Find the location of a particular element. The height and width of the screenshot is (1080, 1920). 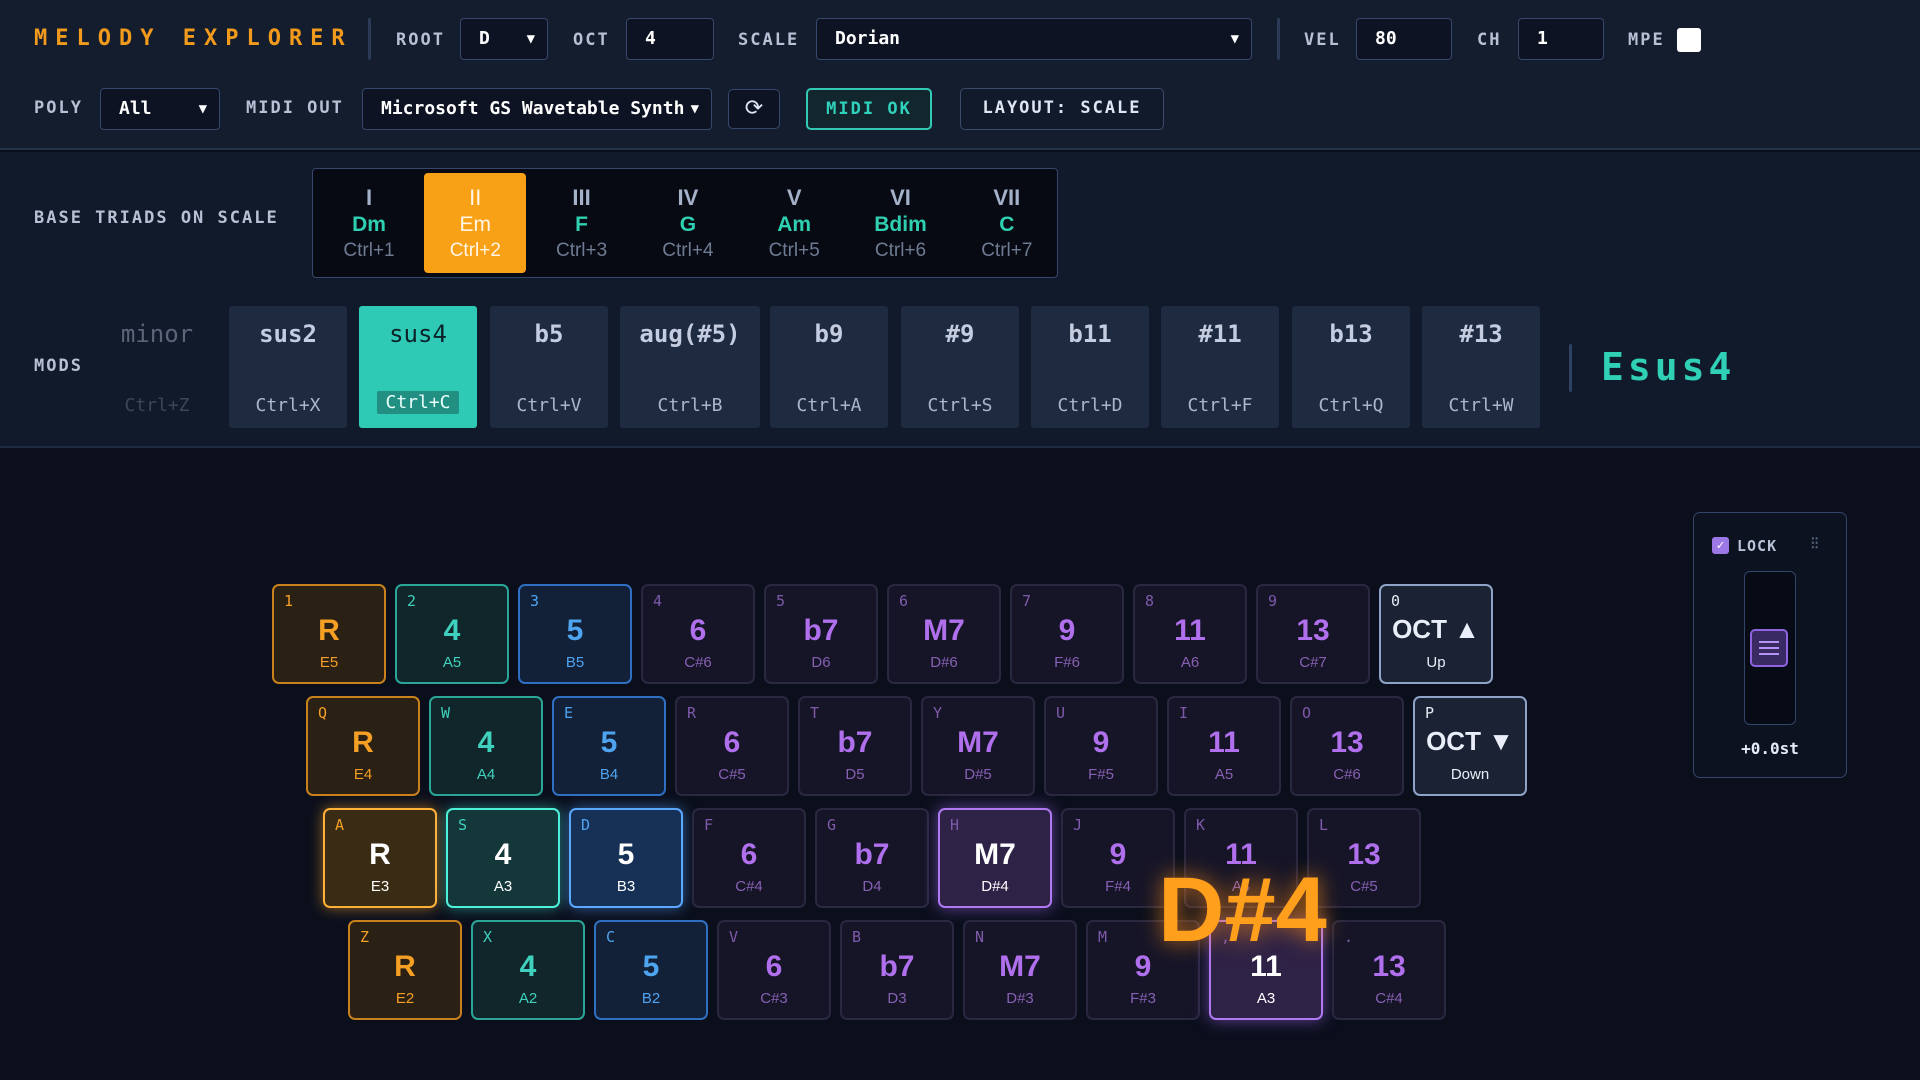

mod-button-11: #13 Ctrl+W is located at coordinates (1481, 367).